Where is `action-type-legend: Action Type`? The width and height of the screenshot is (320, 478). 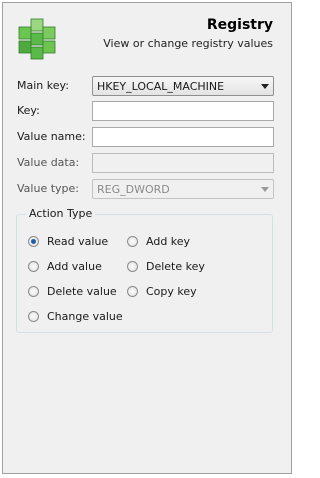
action-type-legend: Action Type is located at coordinates (61, 213).